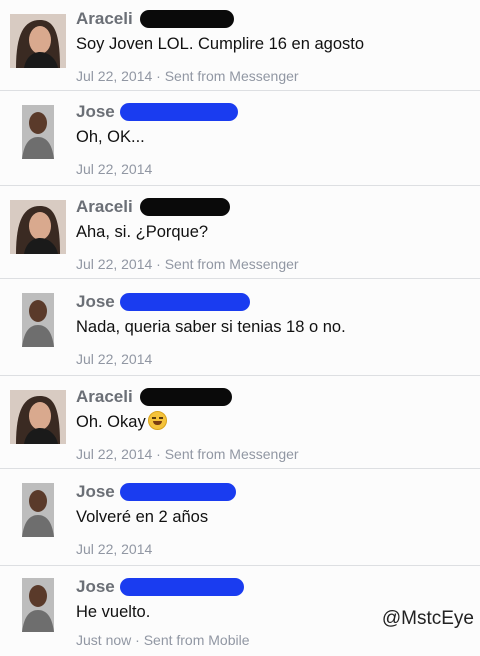 Image resolution: width=480 pixels, height=656 pixels. I want to click on message-item: Jose Oh, OK... Jul 22, 2014, so click(240, 138).